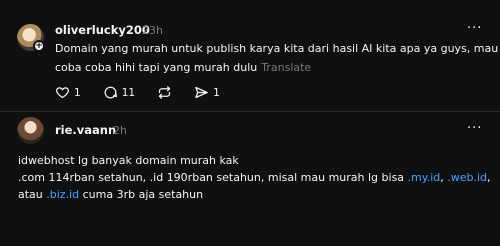  Describe the element at coordinates (148, 92) in the screenshot. I see `action-bar: 1 11 1` at that location.